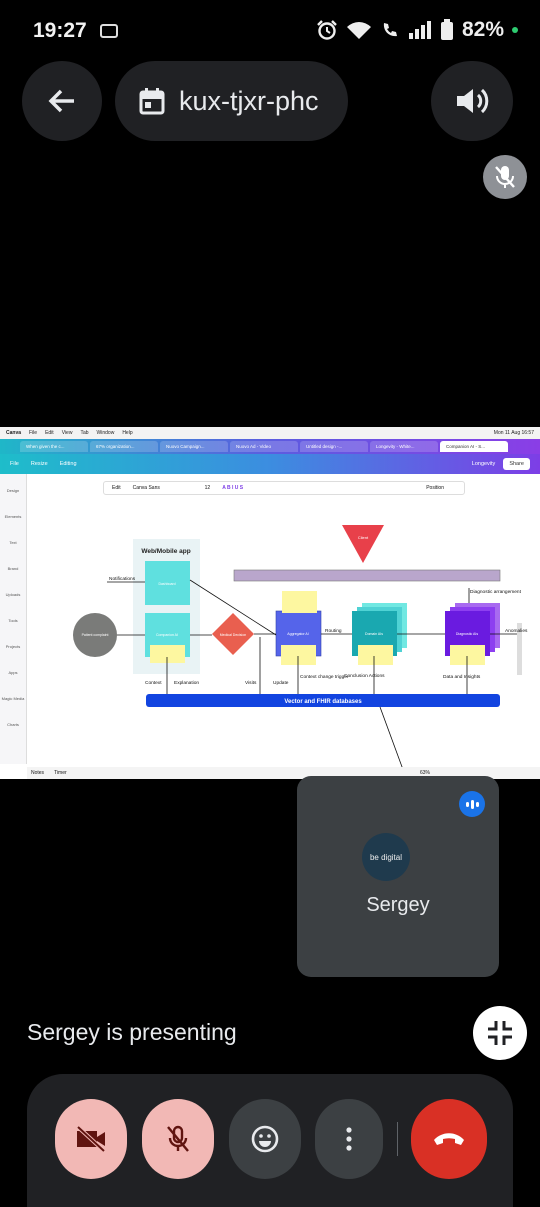  What do you see at coordinates (374, 634) in the screenshot?
I see `domain-label: Domain AIs` at bounding box center [374, 634].